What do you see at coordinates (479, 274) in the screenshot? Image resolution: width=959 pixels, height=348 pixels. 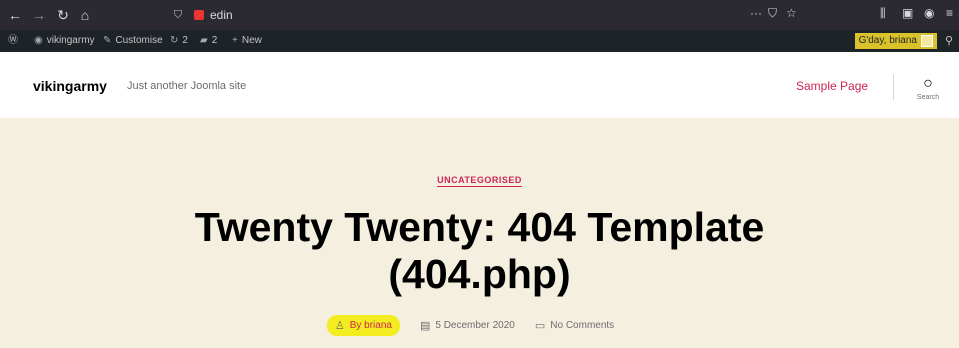 I see `title-line-2: (404.php)` at bounding box center [479, 274].